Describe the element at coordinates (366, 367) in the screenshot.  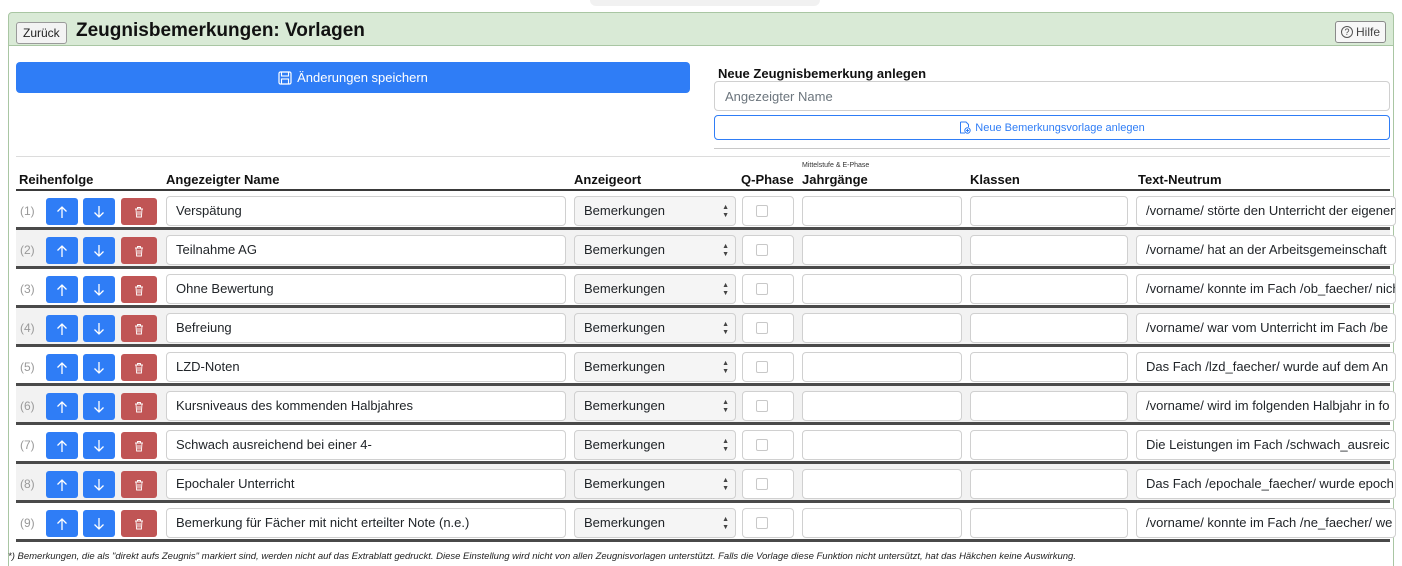
I see `name-input: LZD-Noten` at that location.